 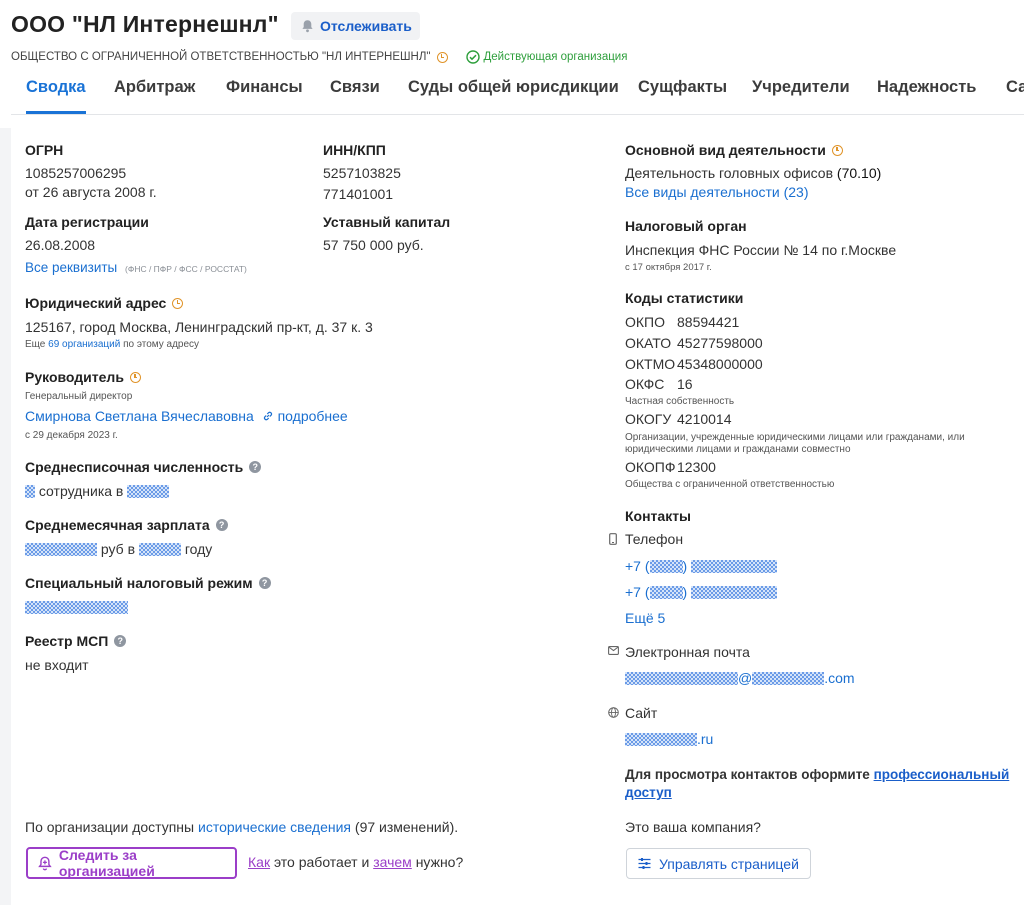 I want to click on requisites-note: (ФНС / ПФР / ФСС / РОССТАТ), so click(x=186, y=269).